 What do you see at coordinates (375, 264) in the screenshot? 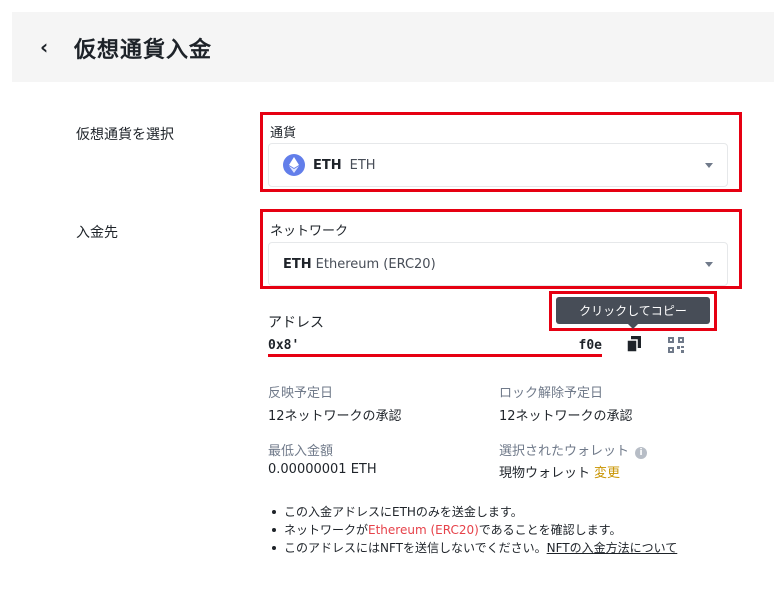
I see `network-name: Ethereum (ERC20)` at bounding box center [375, 264].